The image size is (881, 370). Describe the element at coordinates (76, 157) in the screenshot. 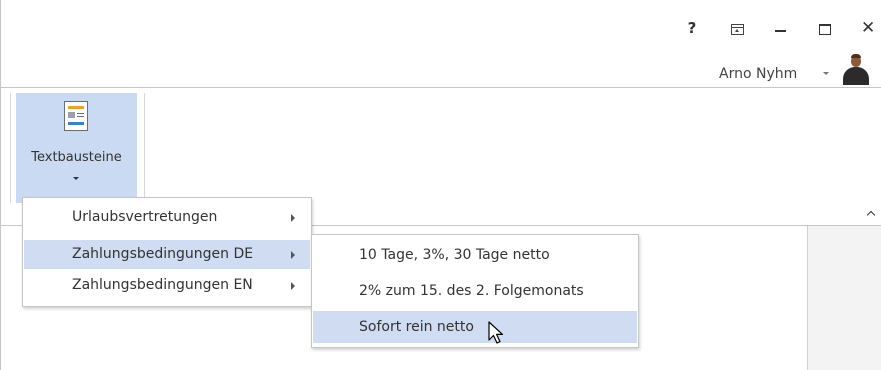

I see `textbausteine-label: Textbausteine` at that location.